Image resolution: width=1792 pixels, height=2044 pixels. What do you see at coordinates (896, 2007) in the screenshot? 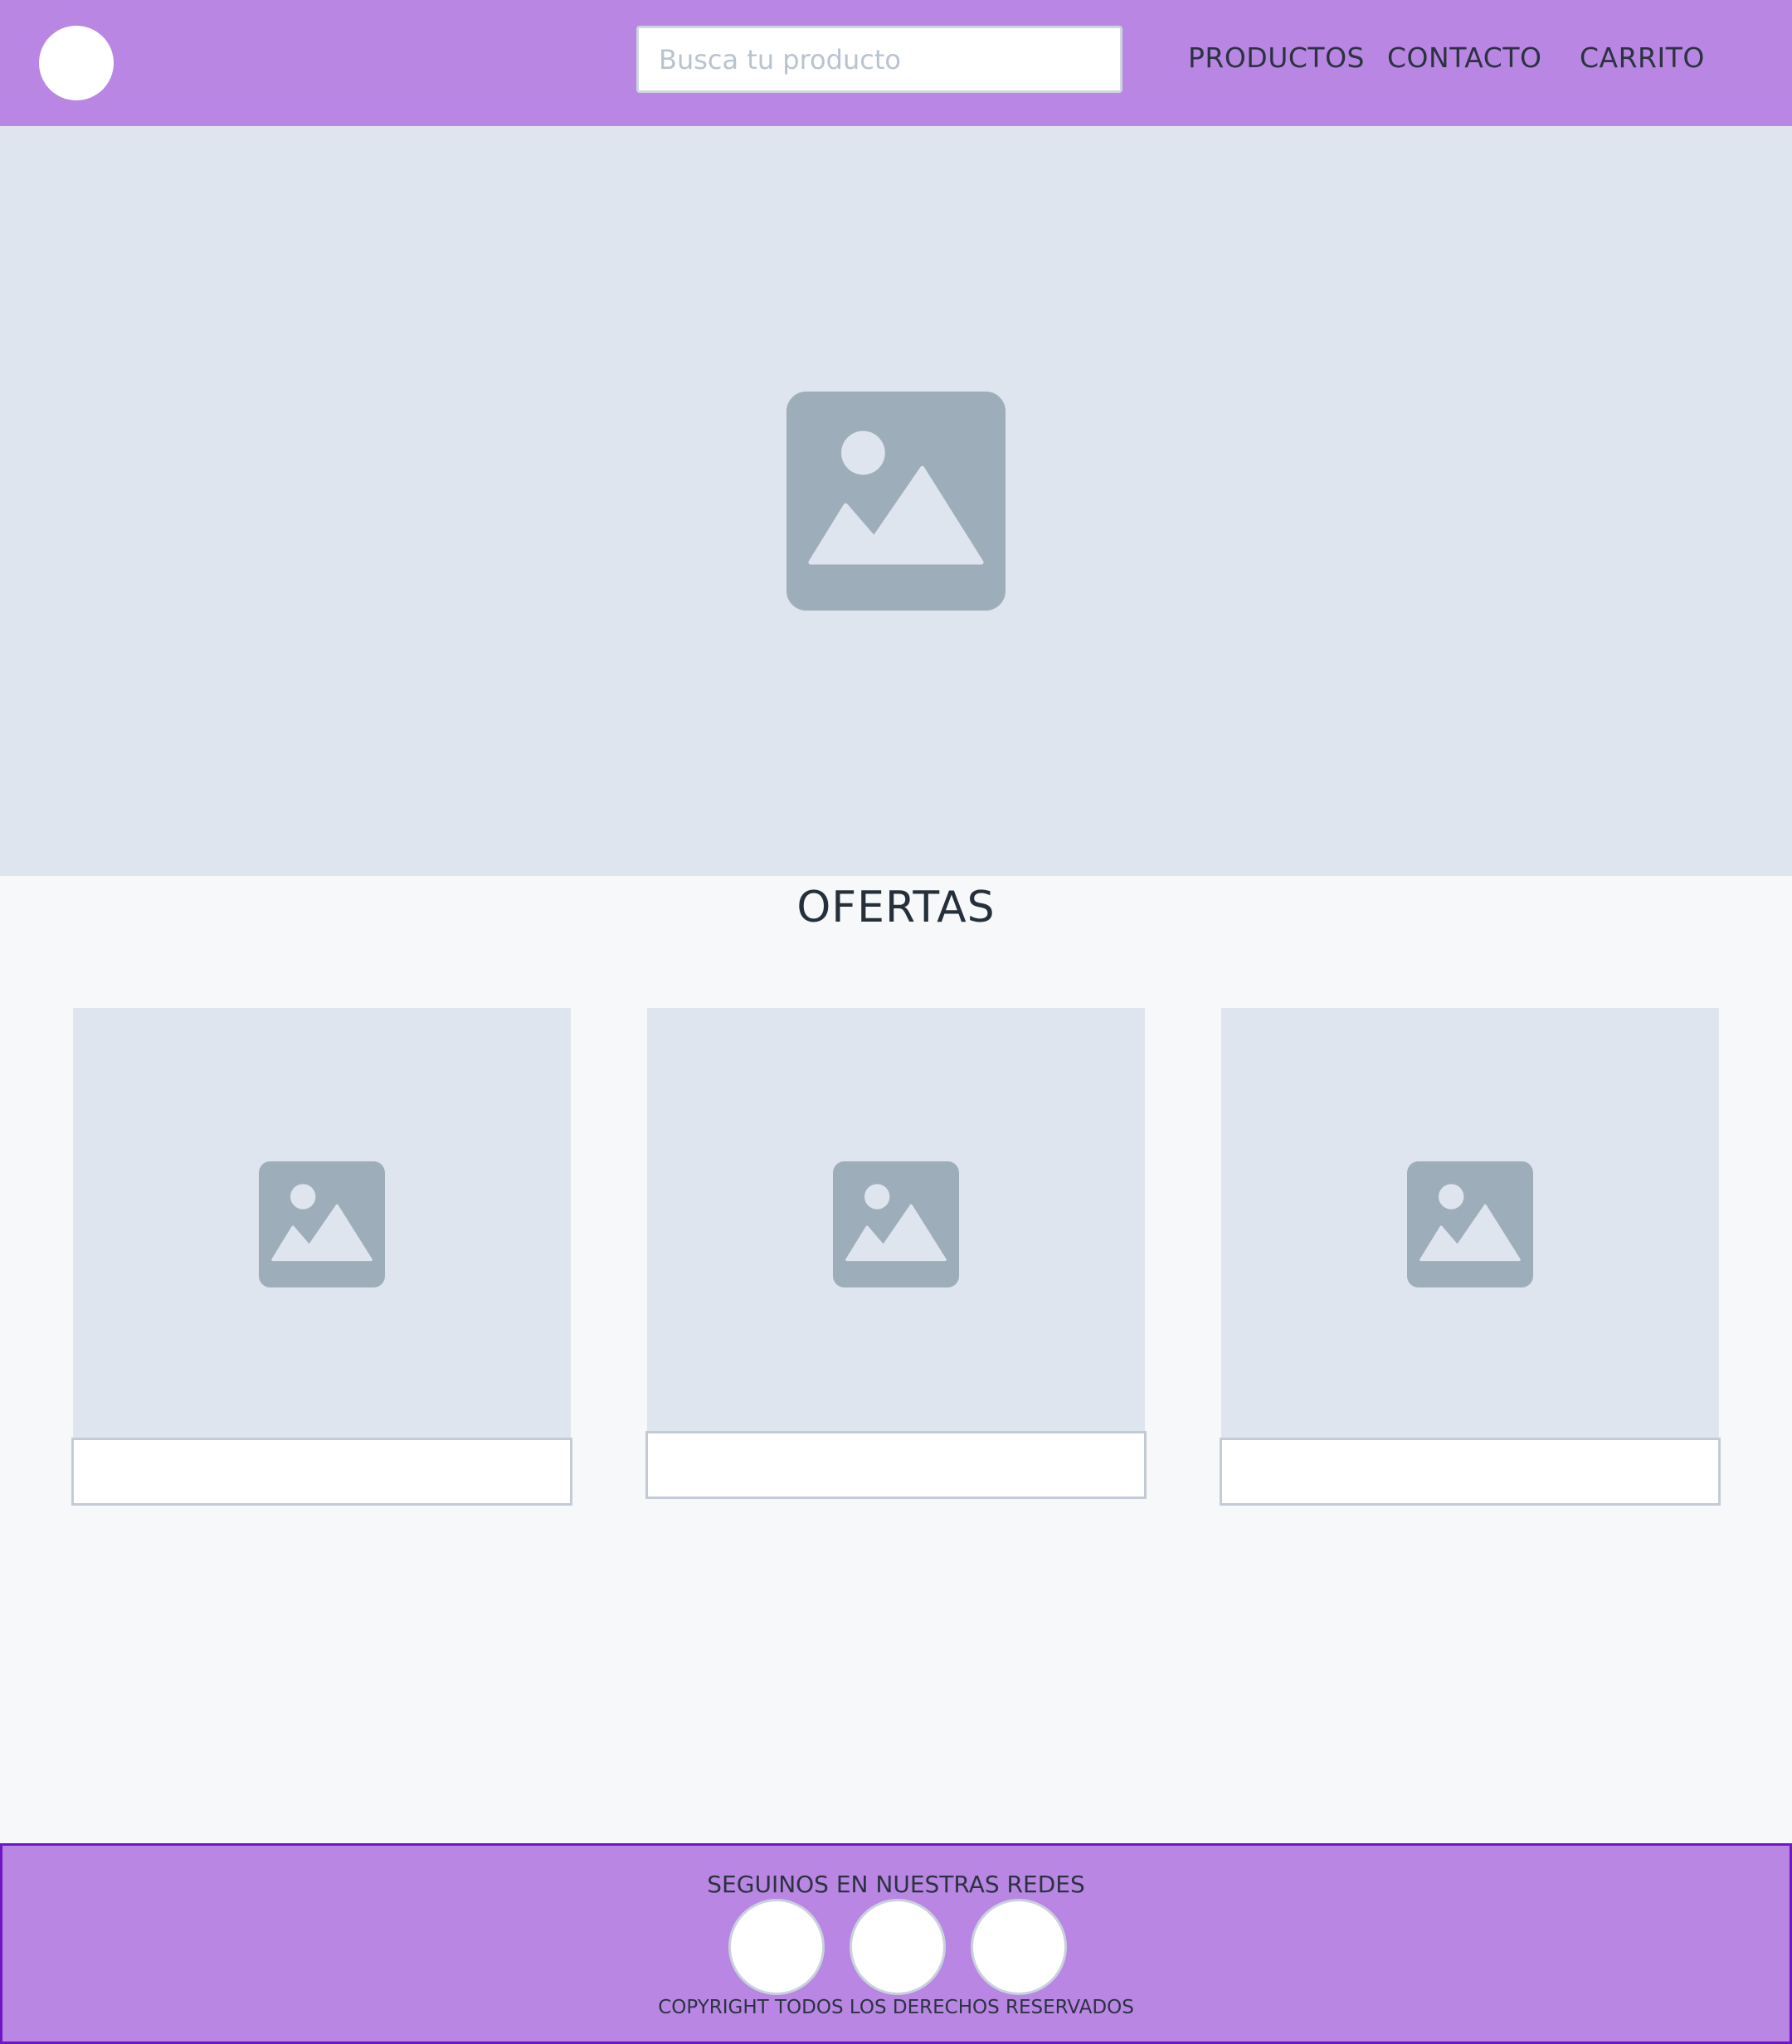
I see `copyright-text: COPYRIGHT TODOS LOS DERECHOS RESERVADOS` at bounding box center [896, 2007].